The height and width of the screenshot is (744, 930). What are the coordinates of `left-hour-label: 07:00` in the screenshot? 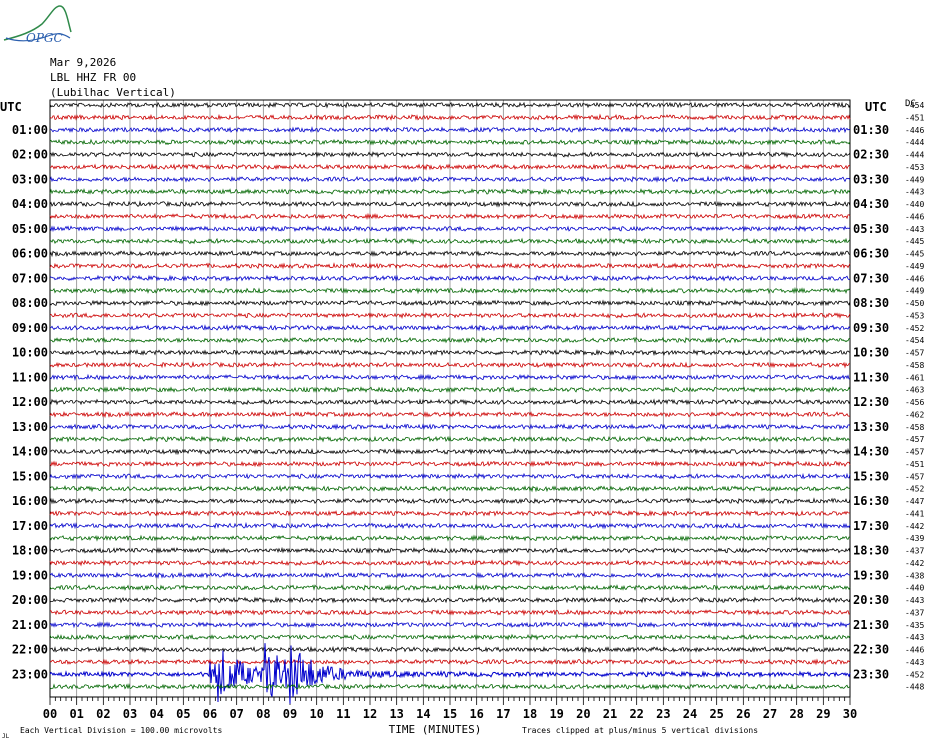 It's located at (30, 278).